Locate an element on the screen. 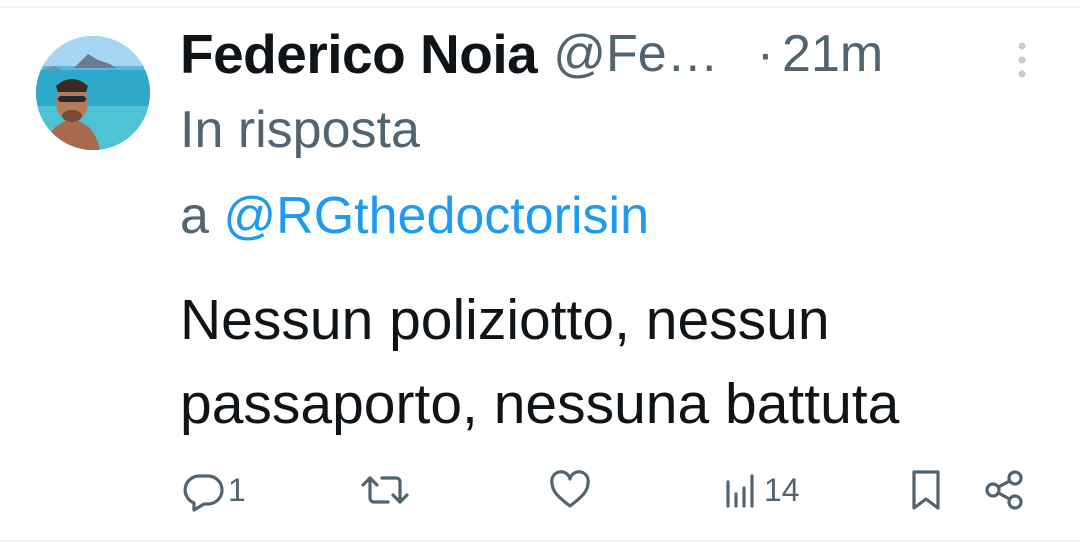 This screenshot has height=558, width=1080. bottom-divider is located at coordinates (540, 541).